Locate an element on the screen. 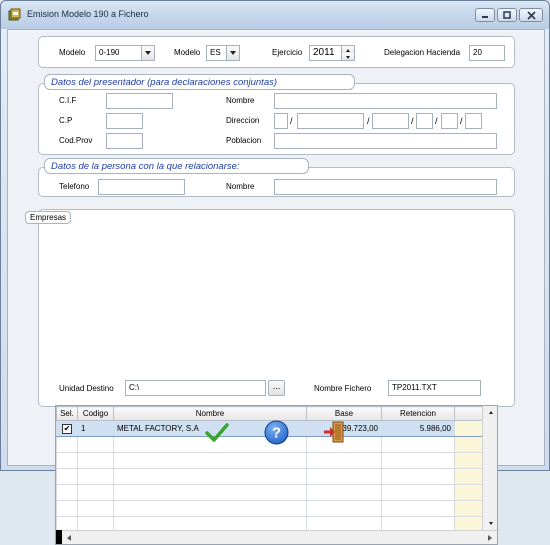 This screenshot has height=545, width=550. maximize-icon is located at coordinates (507, 15).